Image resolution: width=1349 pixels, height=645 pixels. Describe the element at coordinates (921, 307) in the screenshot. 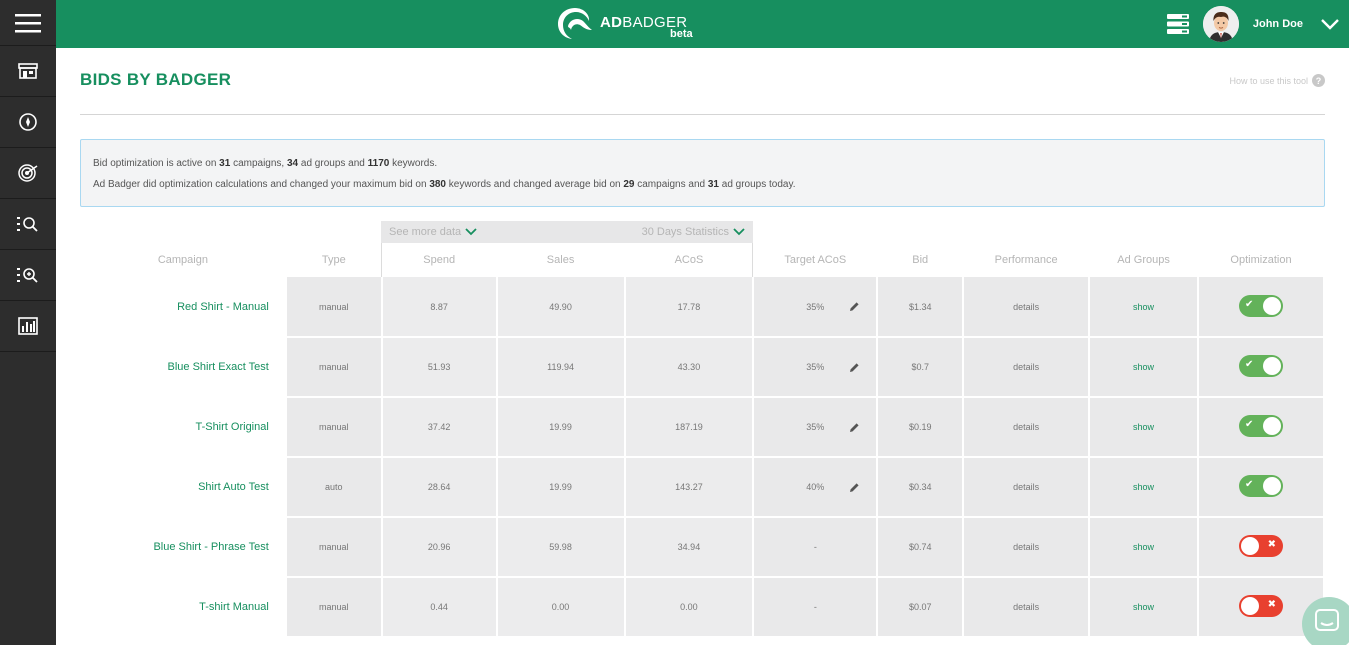

I see `bid-value: $1.34` at that location.